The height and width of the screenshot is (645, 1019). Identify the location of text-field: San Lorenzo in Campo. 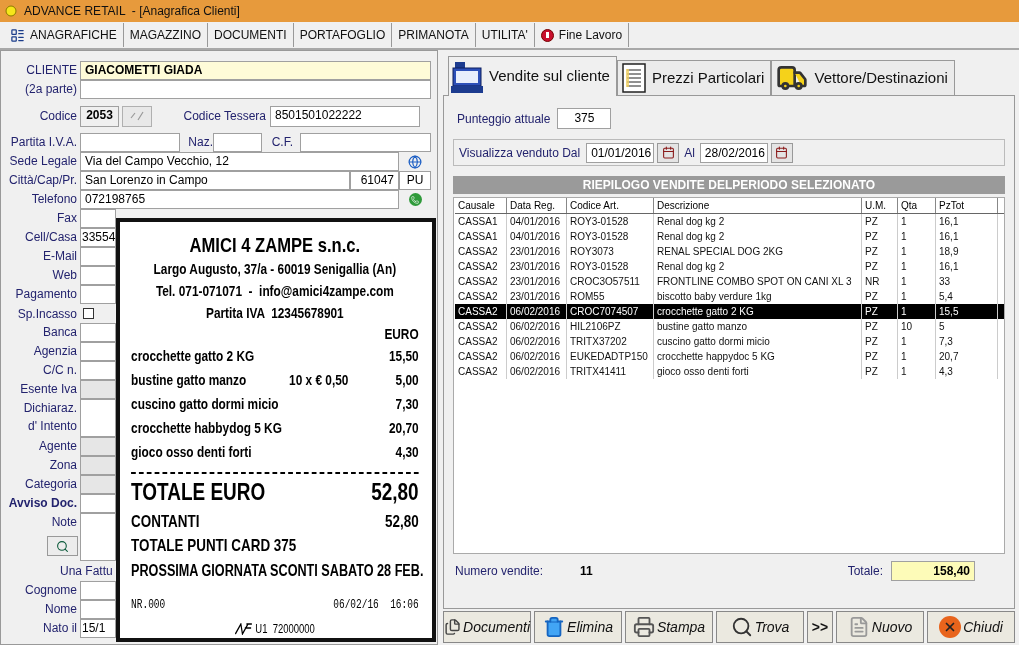
(215, 180).